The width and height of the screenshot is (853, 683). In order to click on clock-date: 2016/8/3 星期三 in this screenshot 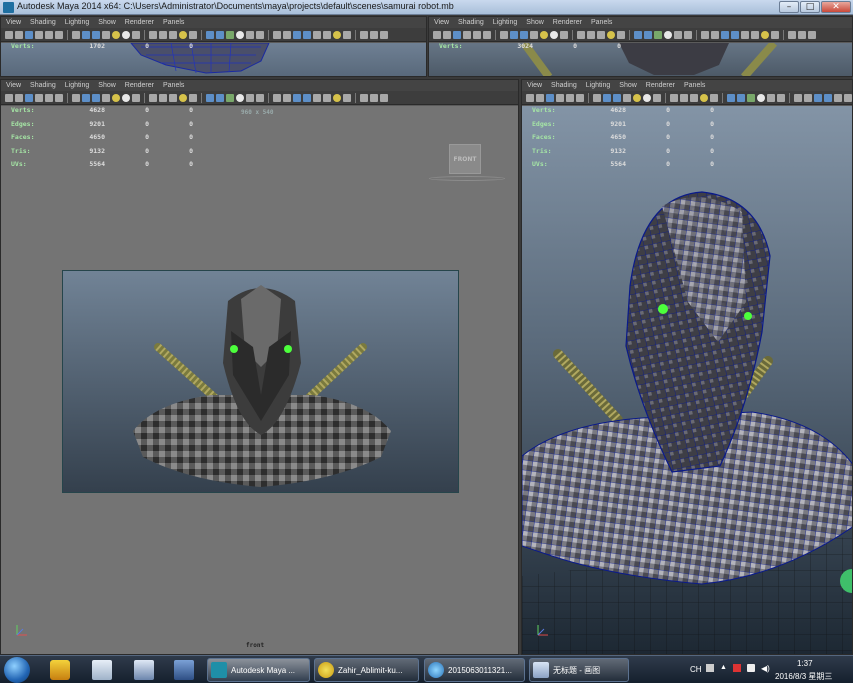, I will do `click(803, 677)`.